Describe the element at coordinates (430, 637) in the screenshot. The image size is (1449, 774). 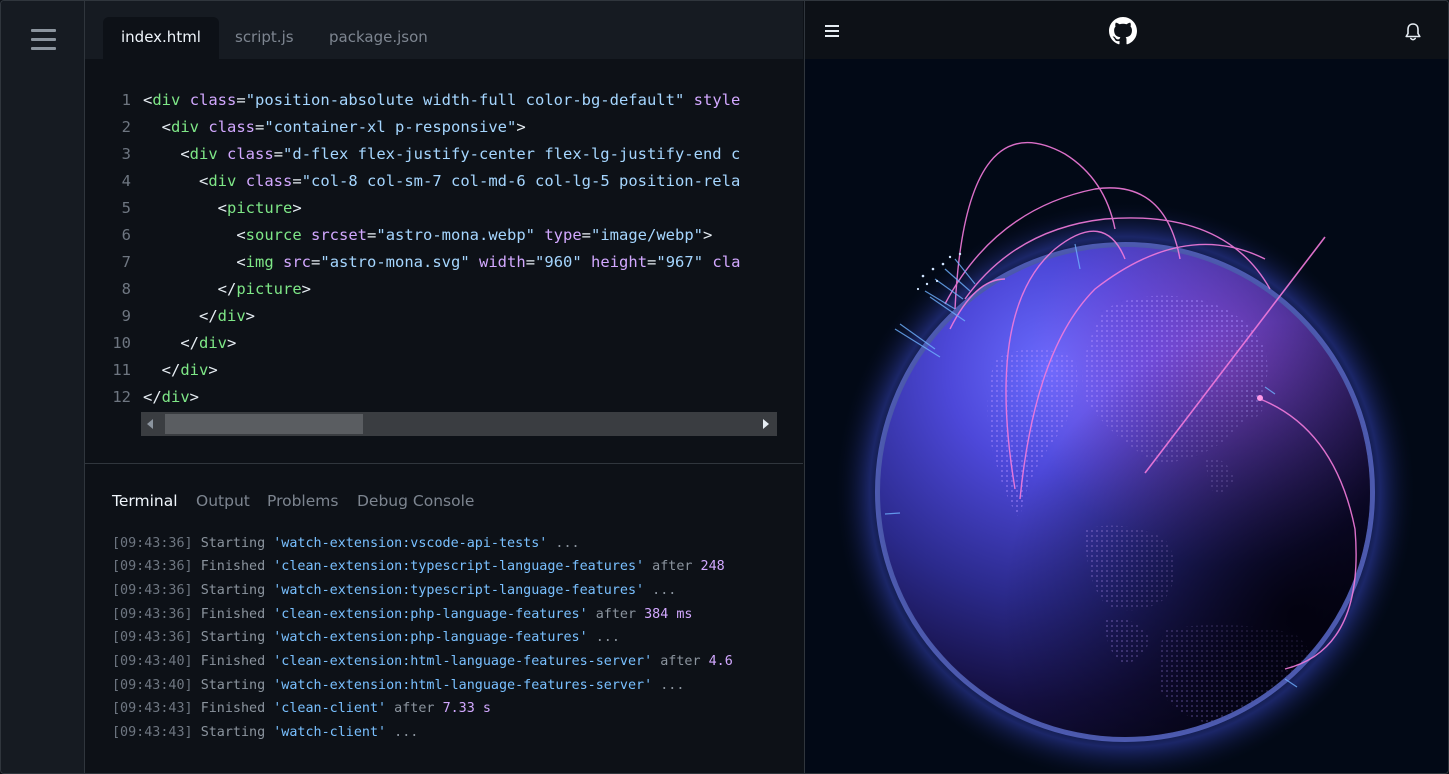
I see `terminal-task: 'watch-extension:php-language-features'` at that location.